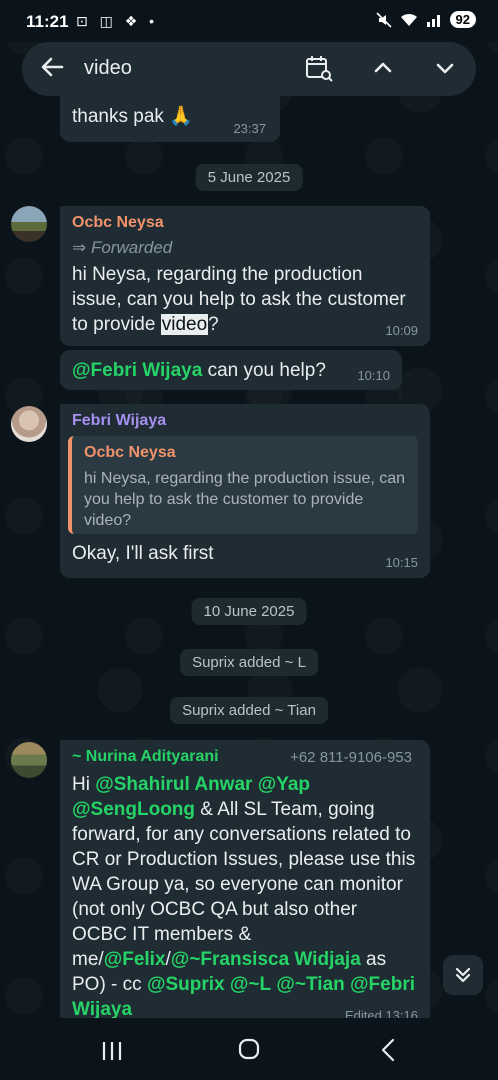  What do you see at coordinates (249, 21) in the screenshot?
I see `status-bar: 11:21 ⊡ ◫ ❖ • 92` at bounding box center [249, 21].